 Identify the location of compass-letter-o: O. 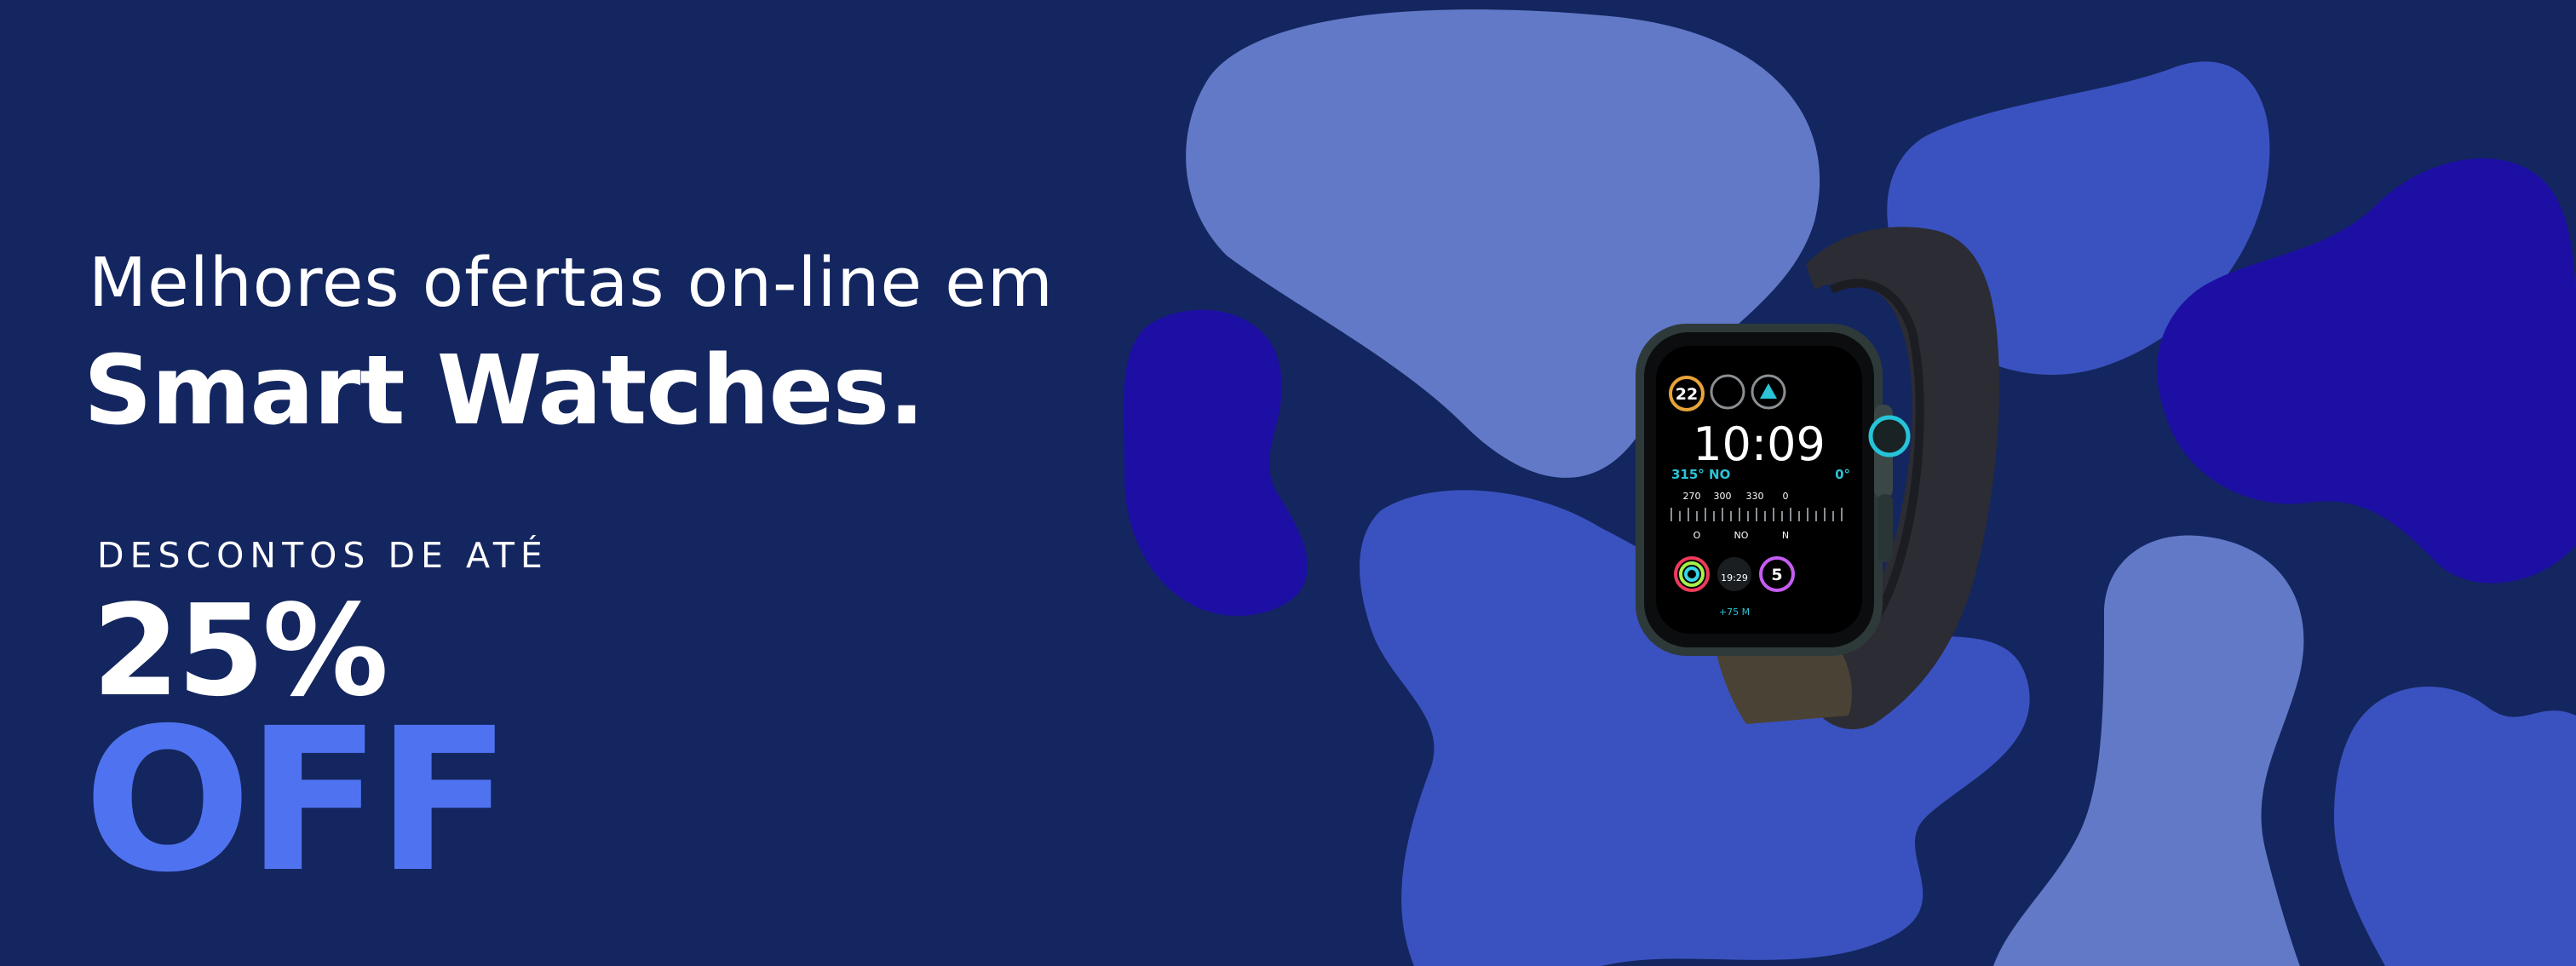
(1697, 535).